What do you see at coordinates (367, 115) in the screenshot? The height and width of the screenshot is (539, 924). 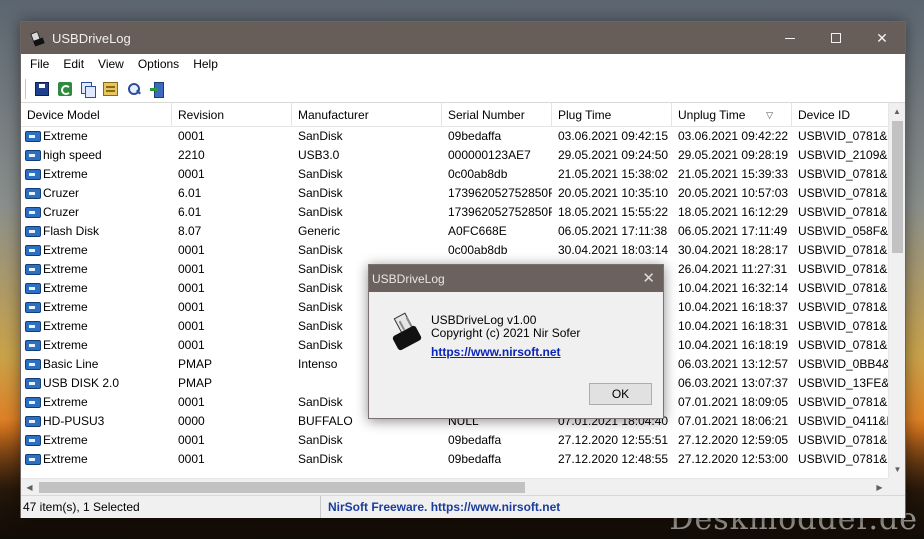 I see `column-header-manufacturer: Manufacturer` at bounding box center [367, 115].